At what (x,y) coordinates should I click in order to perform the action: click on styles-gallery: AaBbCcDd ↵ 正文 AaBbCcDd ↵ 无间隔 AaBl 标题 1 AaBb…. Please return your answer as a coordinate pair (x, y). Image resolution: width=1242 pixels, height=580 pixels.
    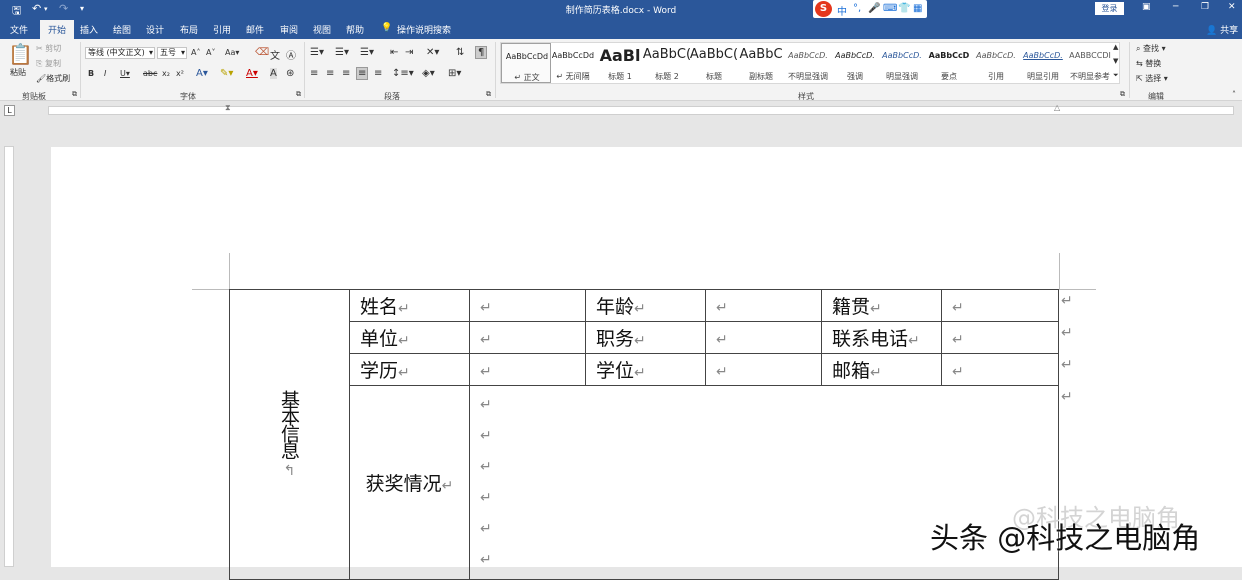
    Looking at the image, I should click on (810, 63).